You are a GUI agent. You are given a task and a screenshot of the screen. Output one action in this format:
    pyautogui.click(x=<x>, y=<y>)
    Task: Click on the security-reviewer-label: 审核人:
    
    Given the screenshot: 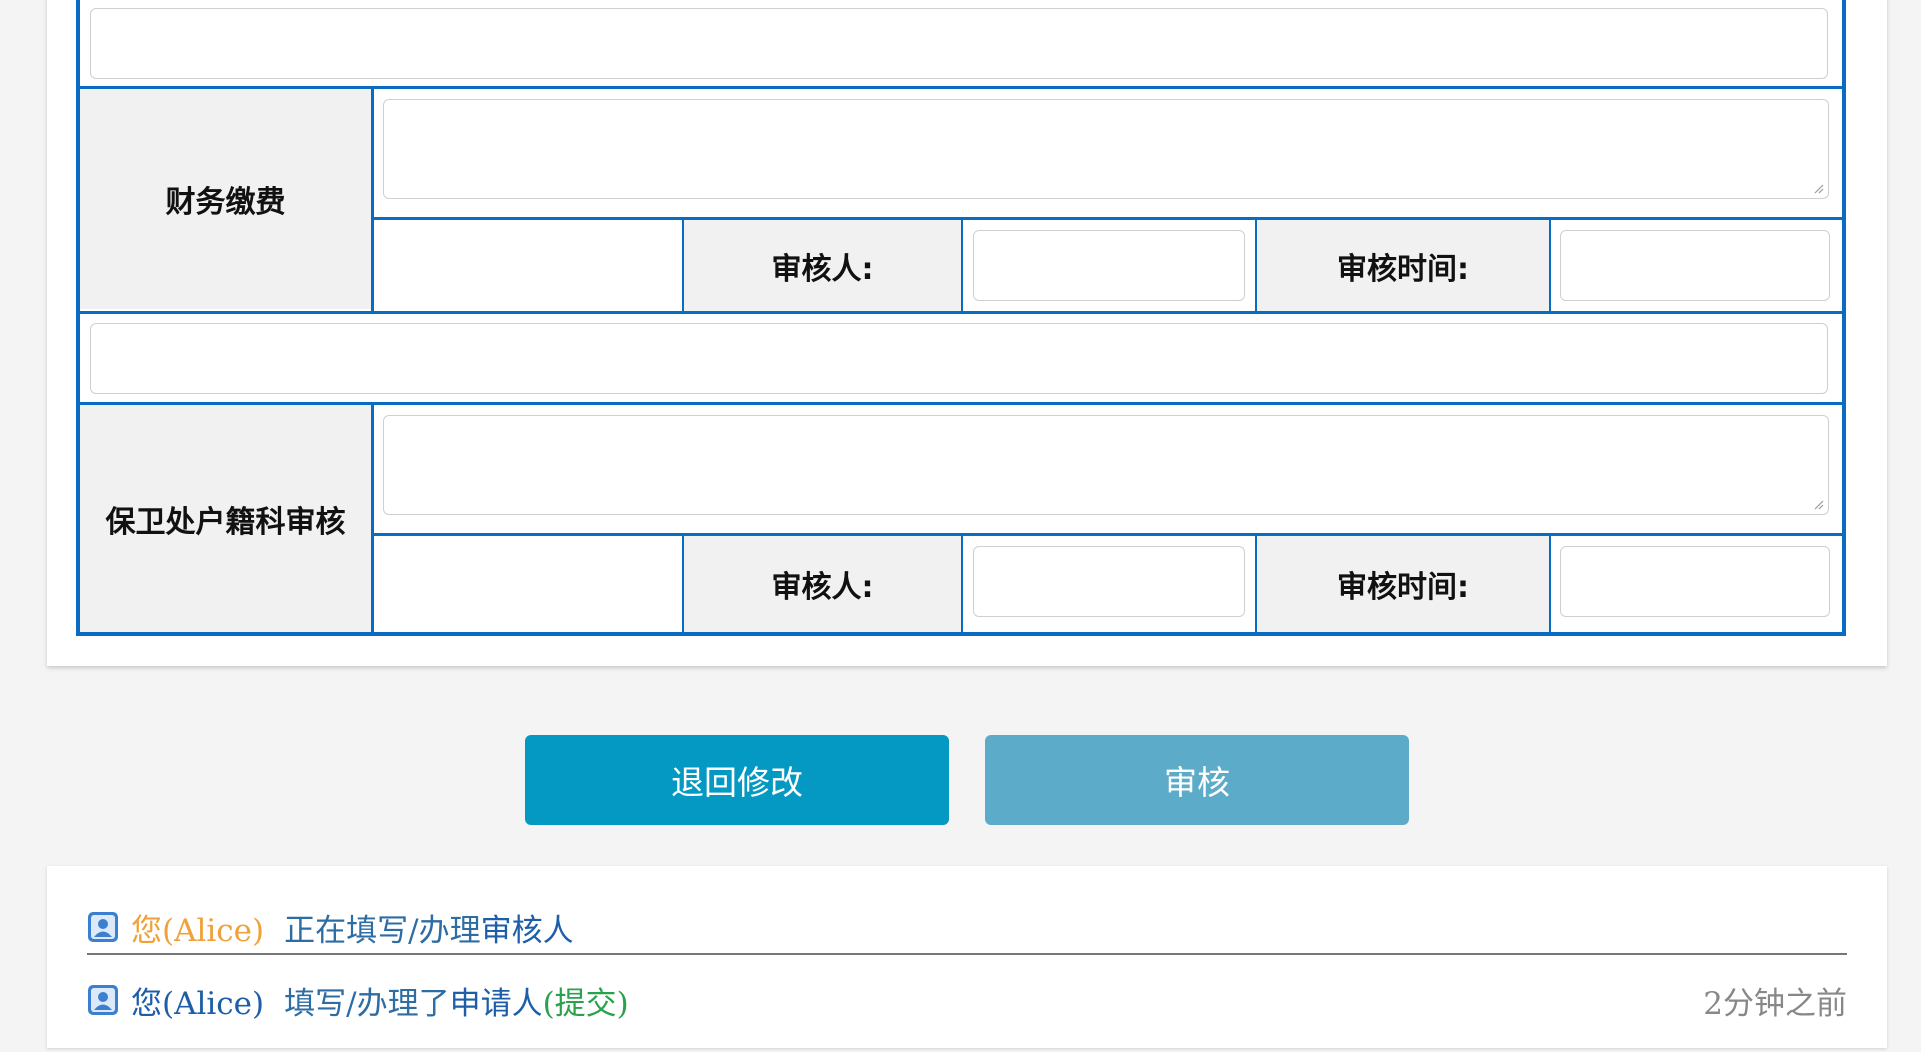 What is the action you would take?
    pyautogui.click(x=822, y=587)
    